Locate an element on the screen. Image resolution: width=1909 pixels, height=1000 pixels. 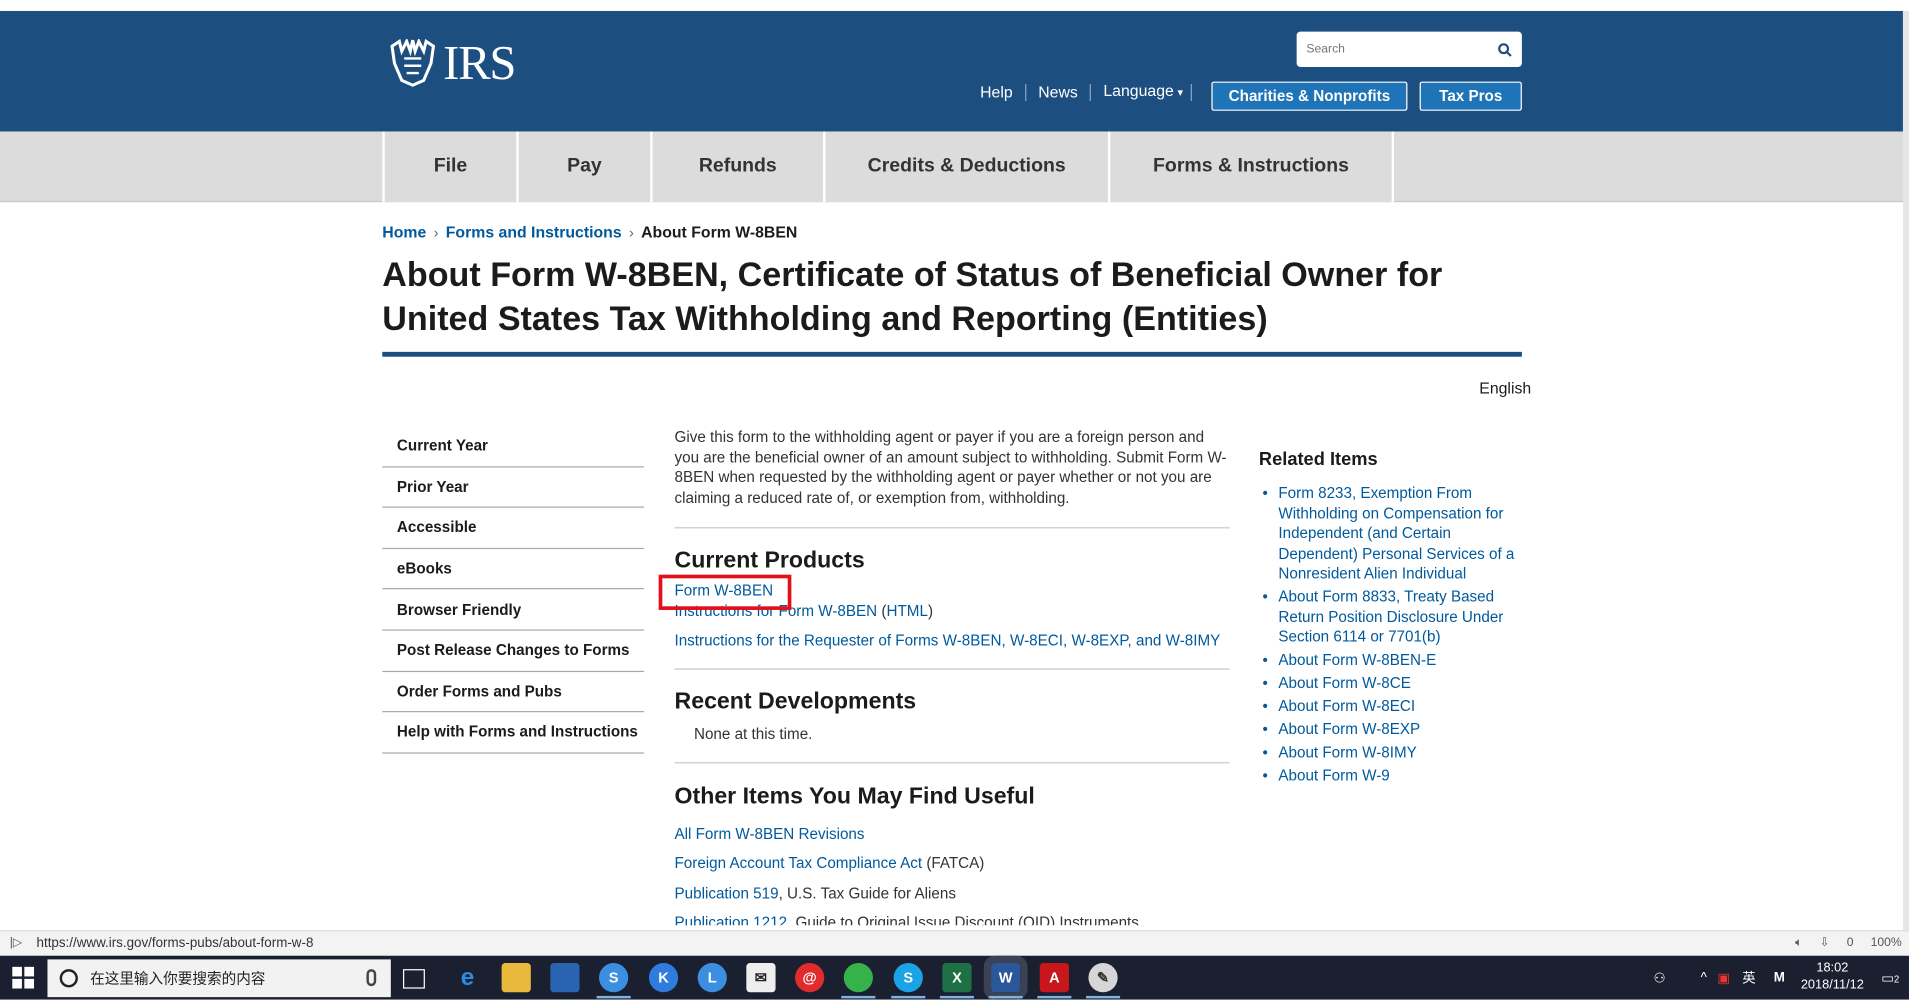
pub-519-link: Publication 519 is located at coordinates (726, 893).